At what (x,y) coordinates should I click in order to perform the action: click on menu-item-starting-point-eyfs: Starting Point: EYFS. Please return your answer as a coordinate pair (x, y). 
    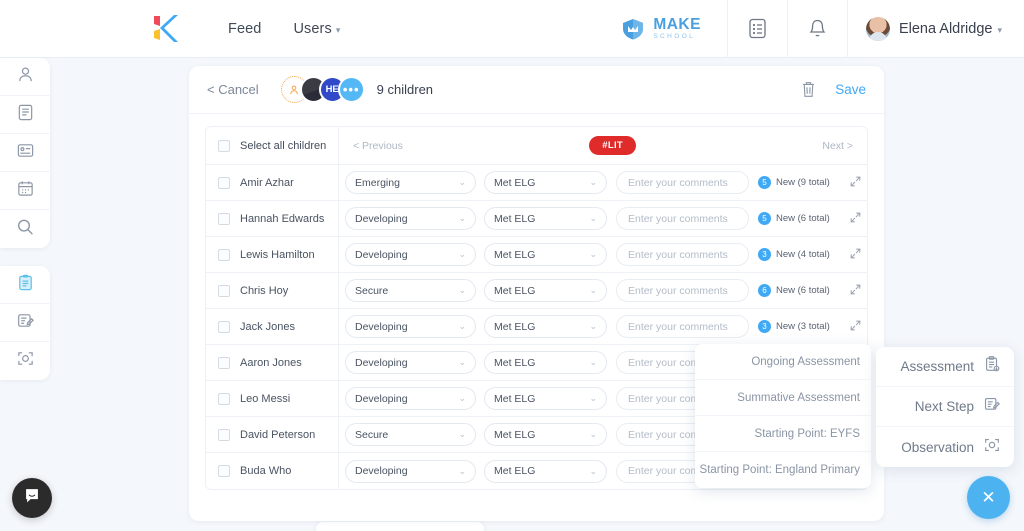
    Looking at the image, I should click on (783, 434).